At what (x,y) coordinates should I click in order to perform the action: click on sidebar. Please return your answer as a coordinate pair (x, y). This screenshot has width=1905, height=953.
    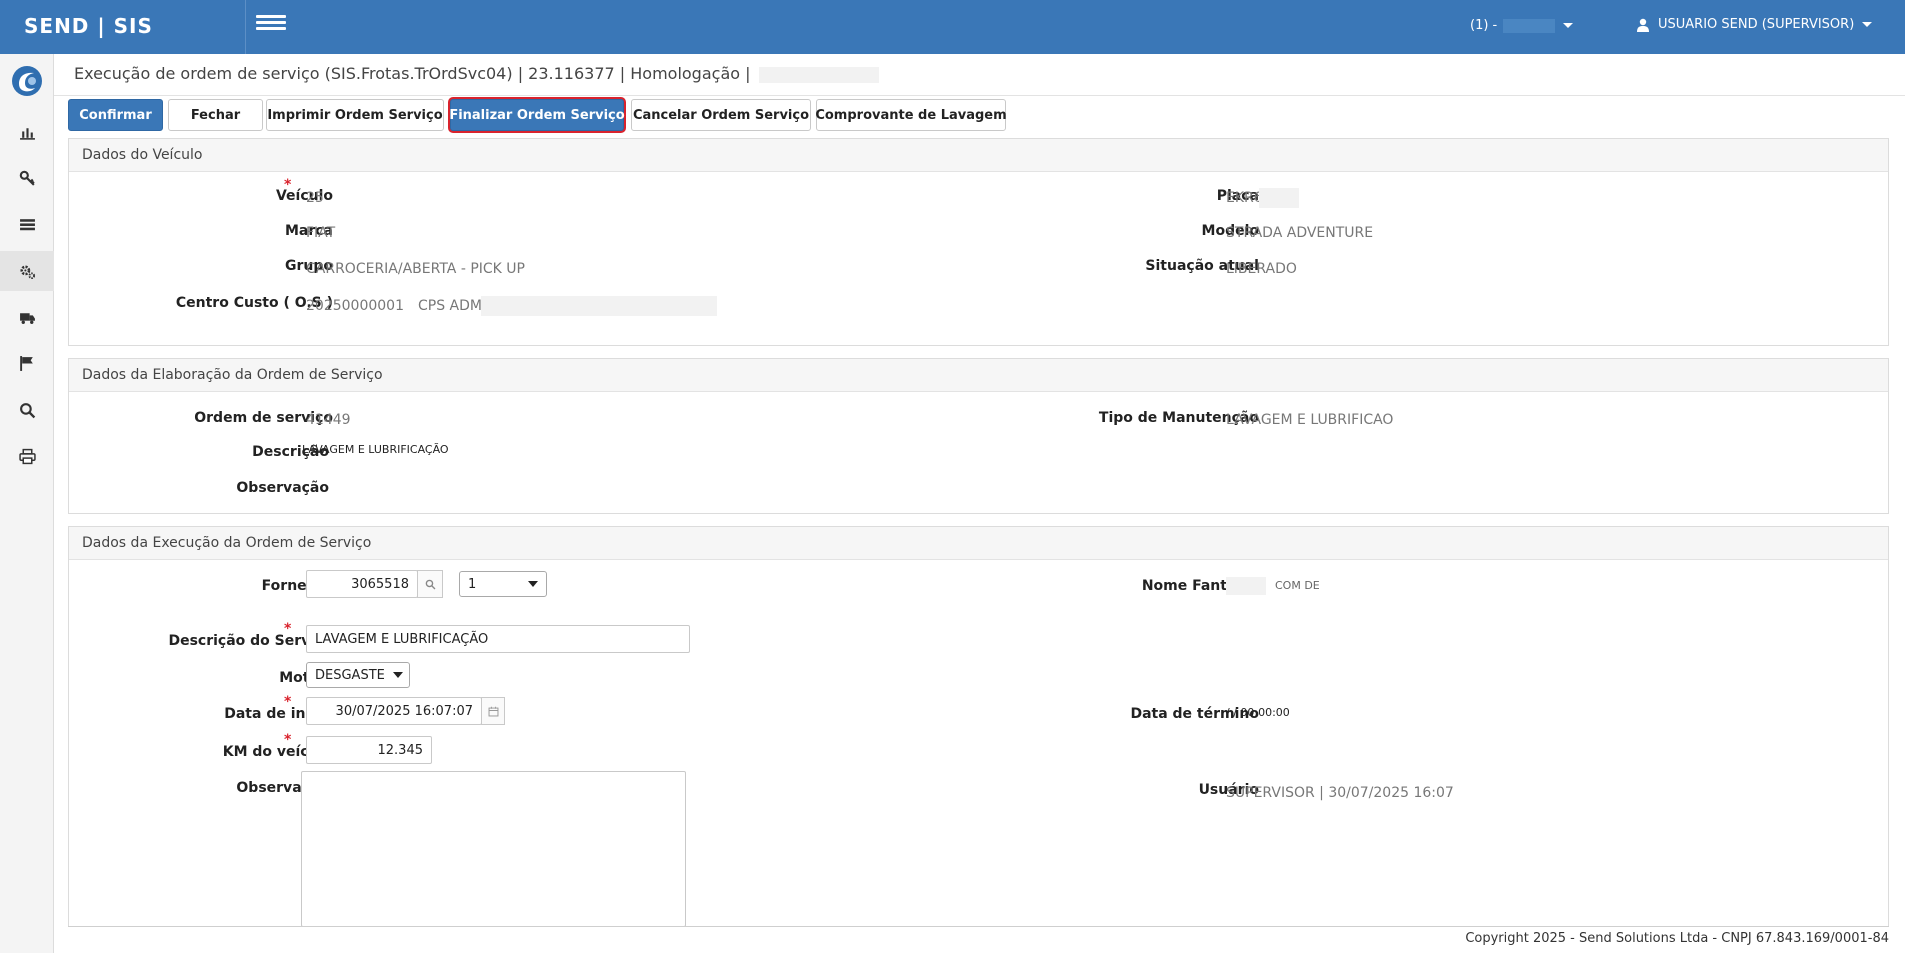
    Looking at the image, I should click on (27, 503).